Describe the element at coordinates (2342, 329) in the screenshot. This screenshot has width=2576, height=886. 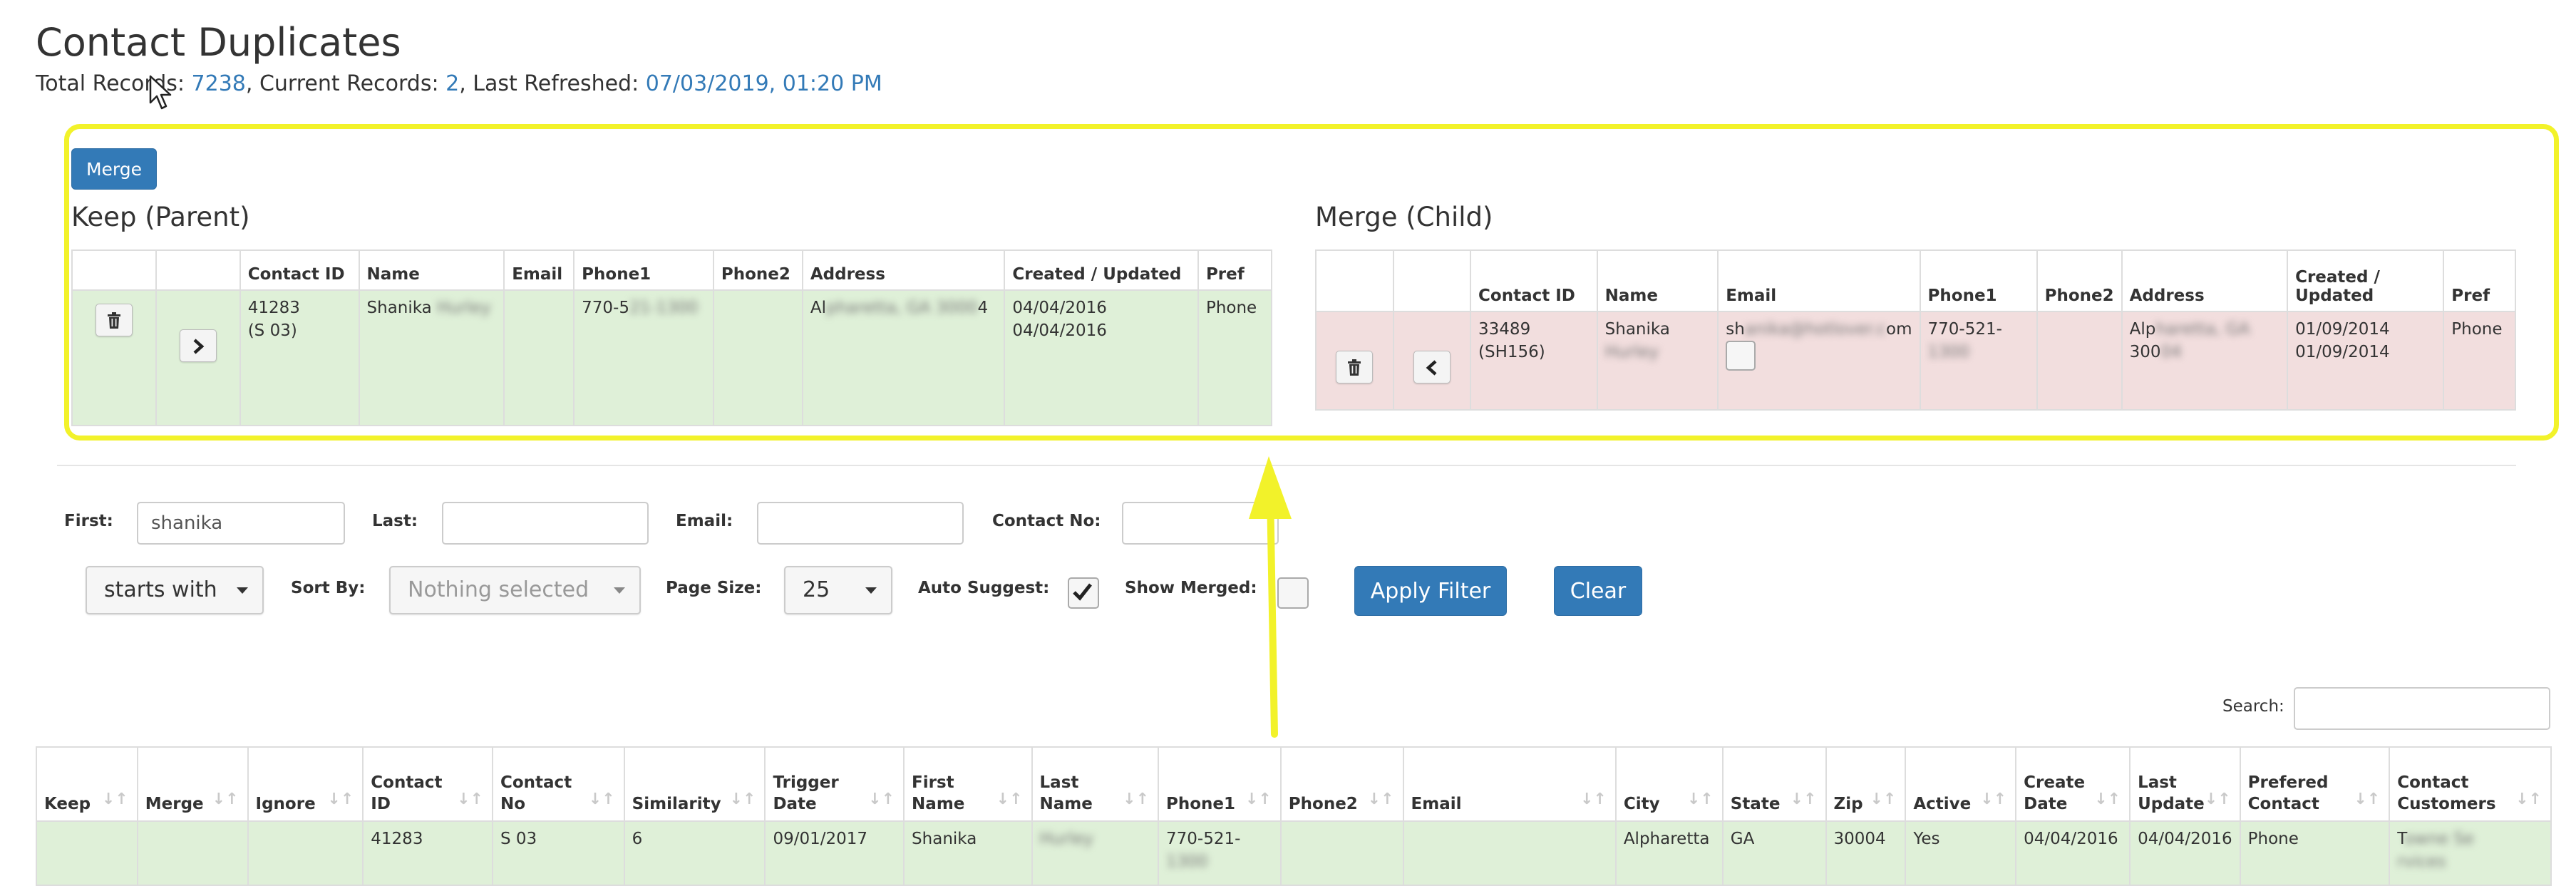
I see `created-date: 01/09/2014` at that location.